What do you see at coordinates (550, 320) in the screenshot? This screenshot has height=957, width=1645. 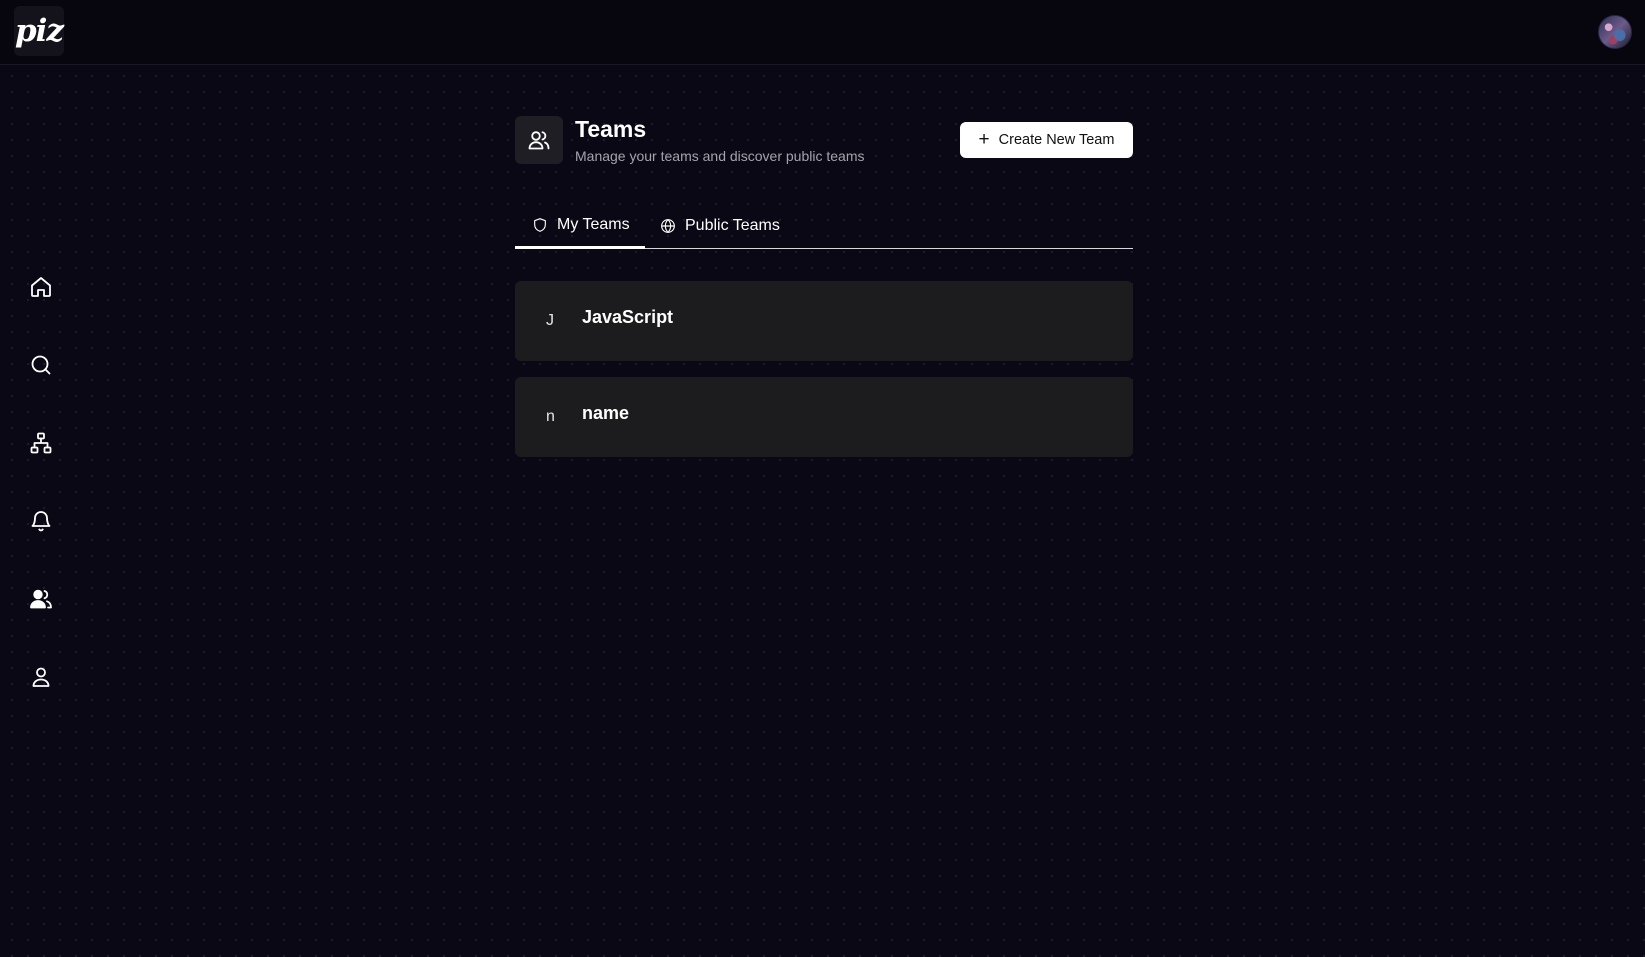 I see `team-initial: J` at bounding box center [550, 320].